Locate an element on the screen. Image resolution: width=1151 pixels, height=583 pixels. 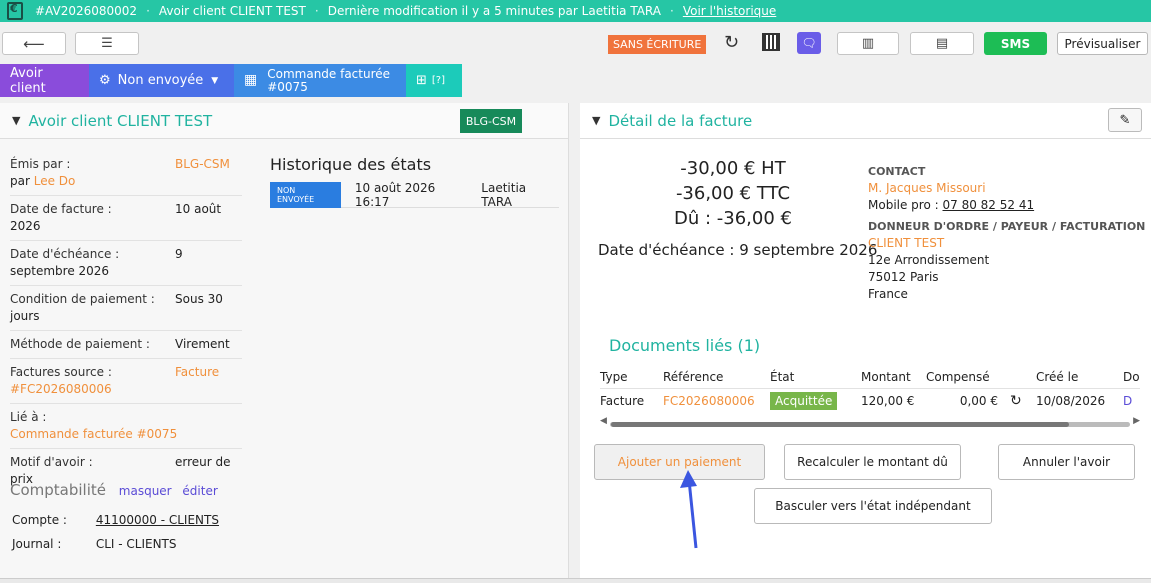
history-date: 10 août 2026 16:17 is located at coordinates (395, 195).